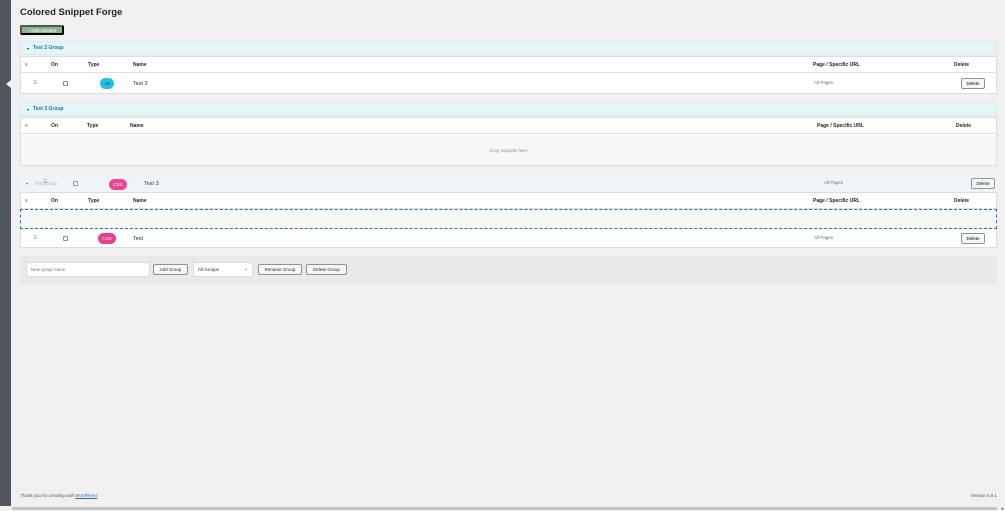  I want to click on type-badge: JS, so click(107, 83).